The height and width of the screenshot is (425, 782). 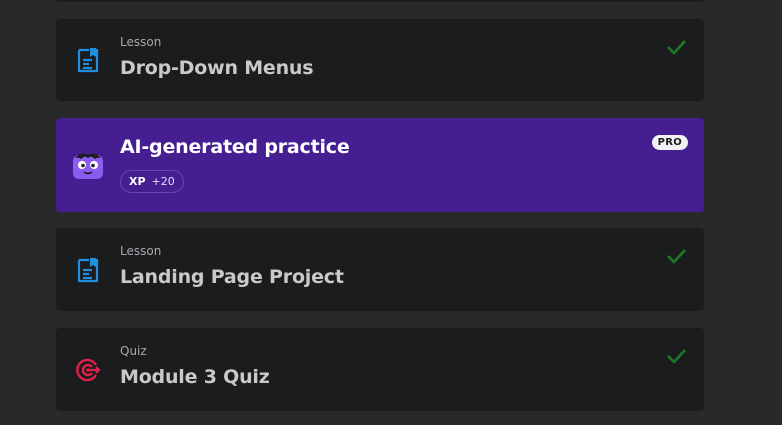 I want to click on xp-value: +20, so click(x=163, y=181).